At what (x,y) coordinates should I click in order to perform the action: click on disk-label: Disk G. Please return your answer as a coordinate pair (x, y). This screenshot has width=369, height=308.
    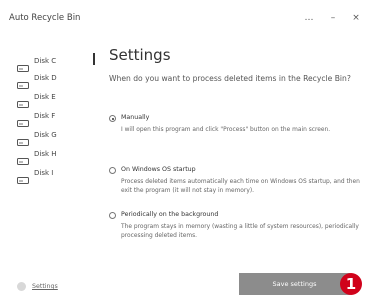
    Looking at the image, I should click on (45, 135).